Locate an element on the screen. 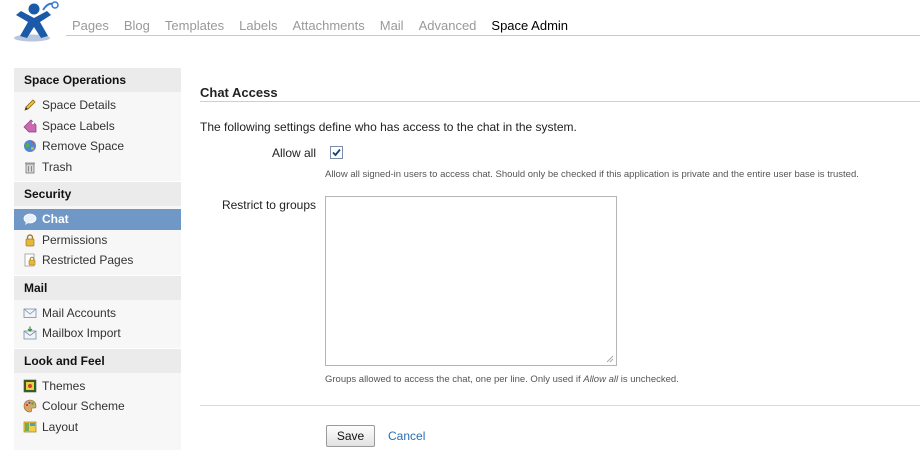 The image size is (920, 450). nav-attachments: Attachments is located at coordinates (328, 26).